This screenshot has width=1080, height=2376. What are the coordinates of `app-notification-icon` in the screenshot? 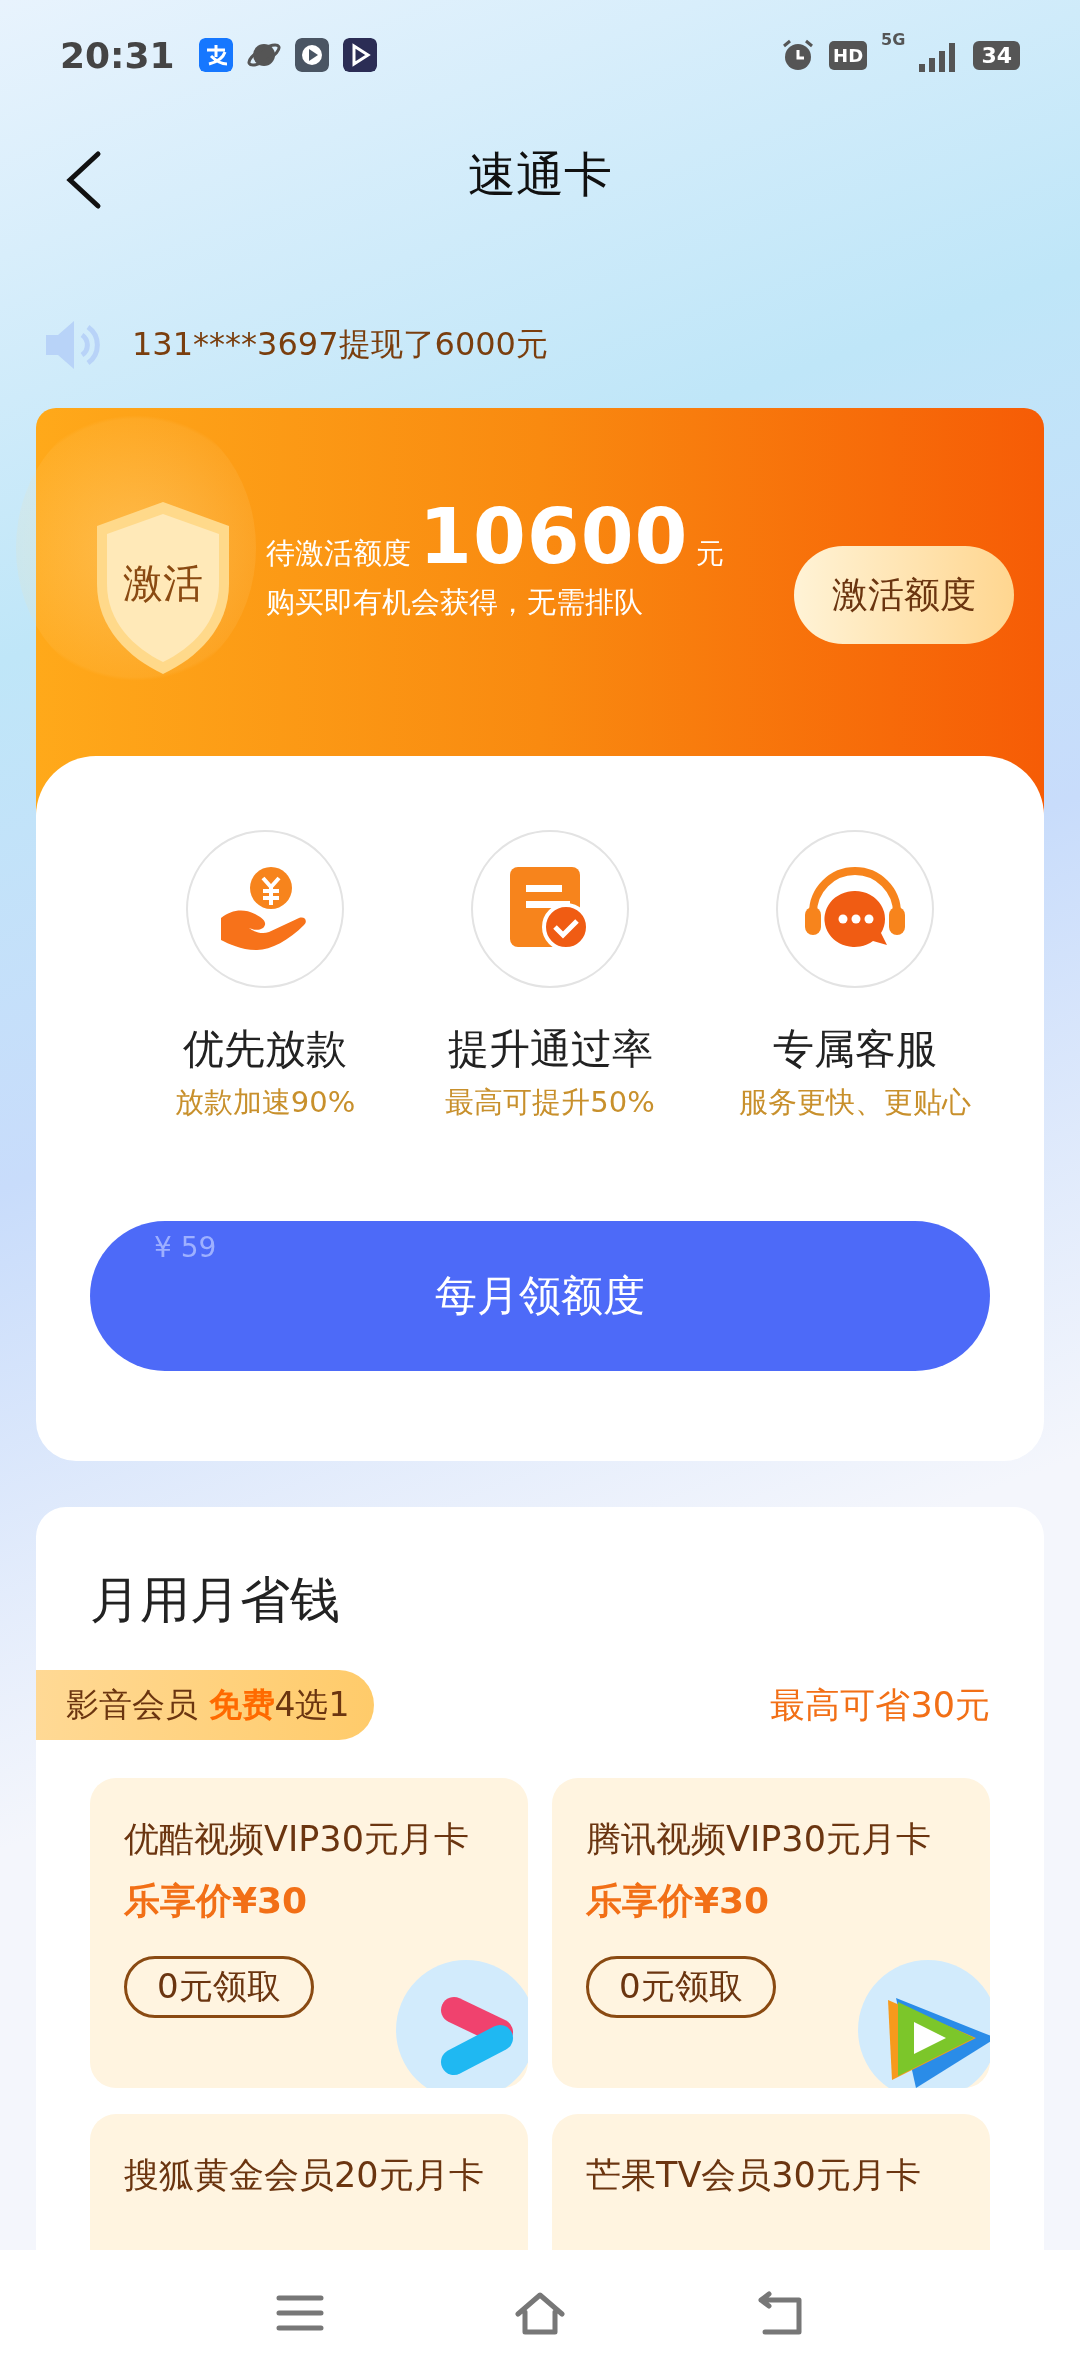 It's located at (215, 55).